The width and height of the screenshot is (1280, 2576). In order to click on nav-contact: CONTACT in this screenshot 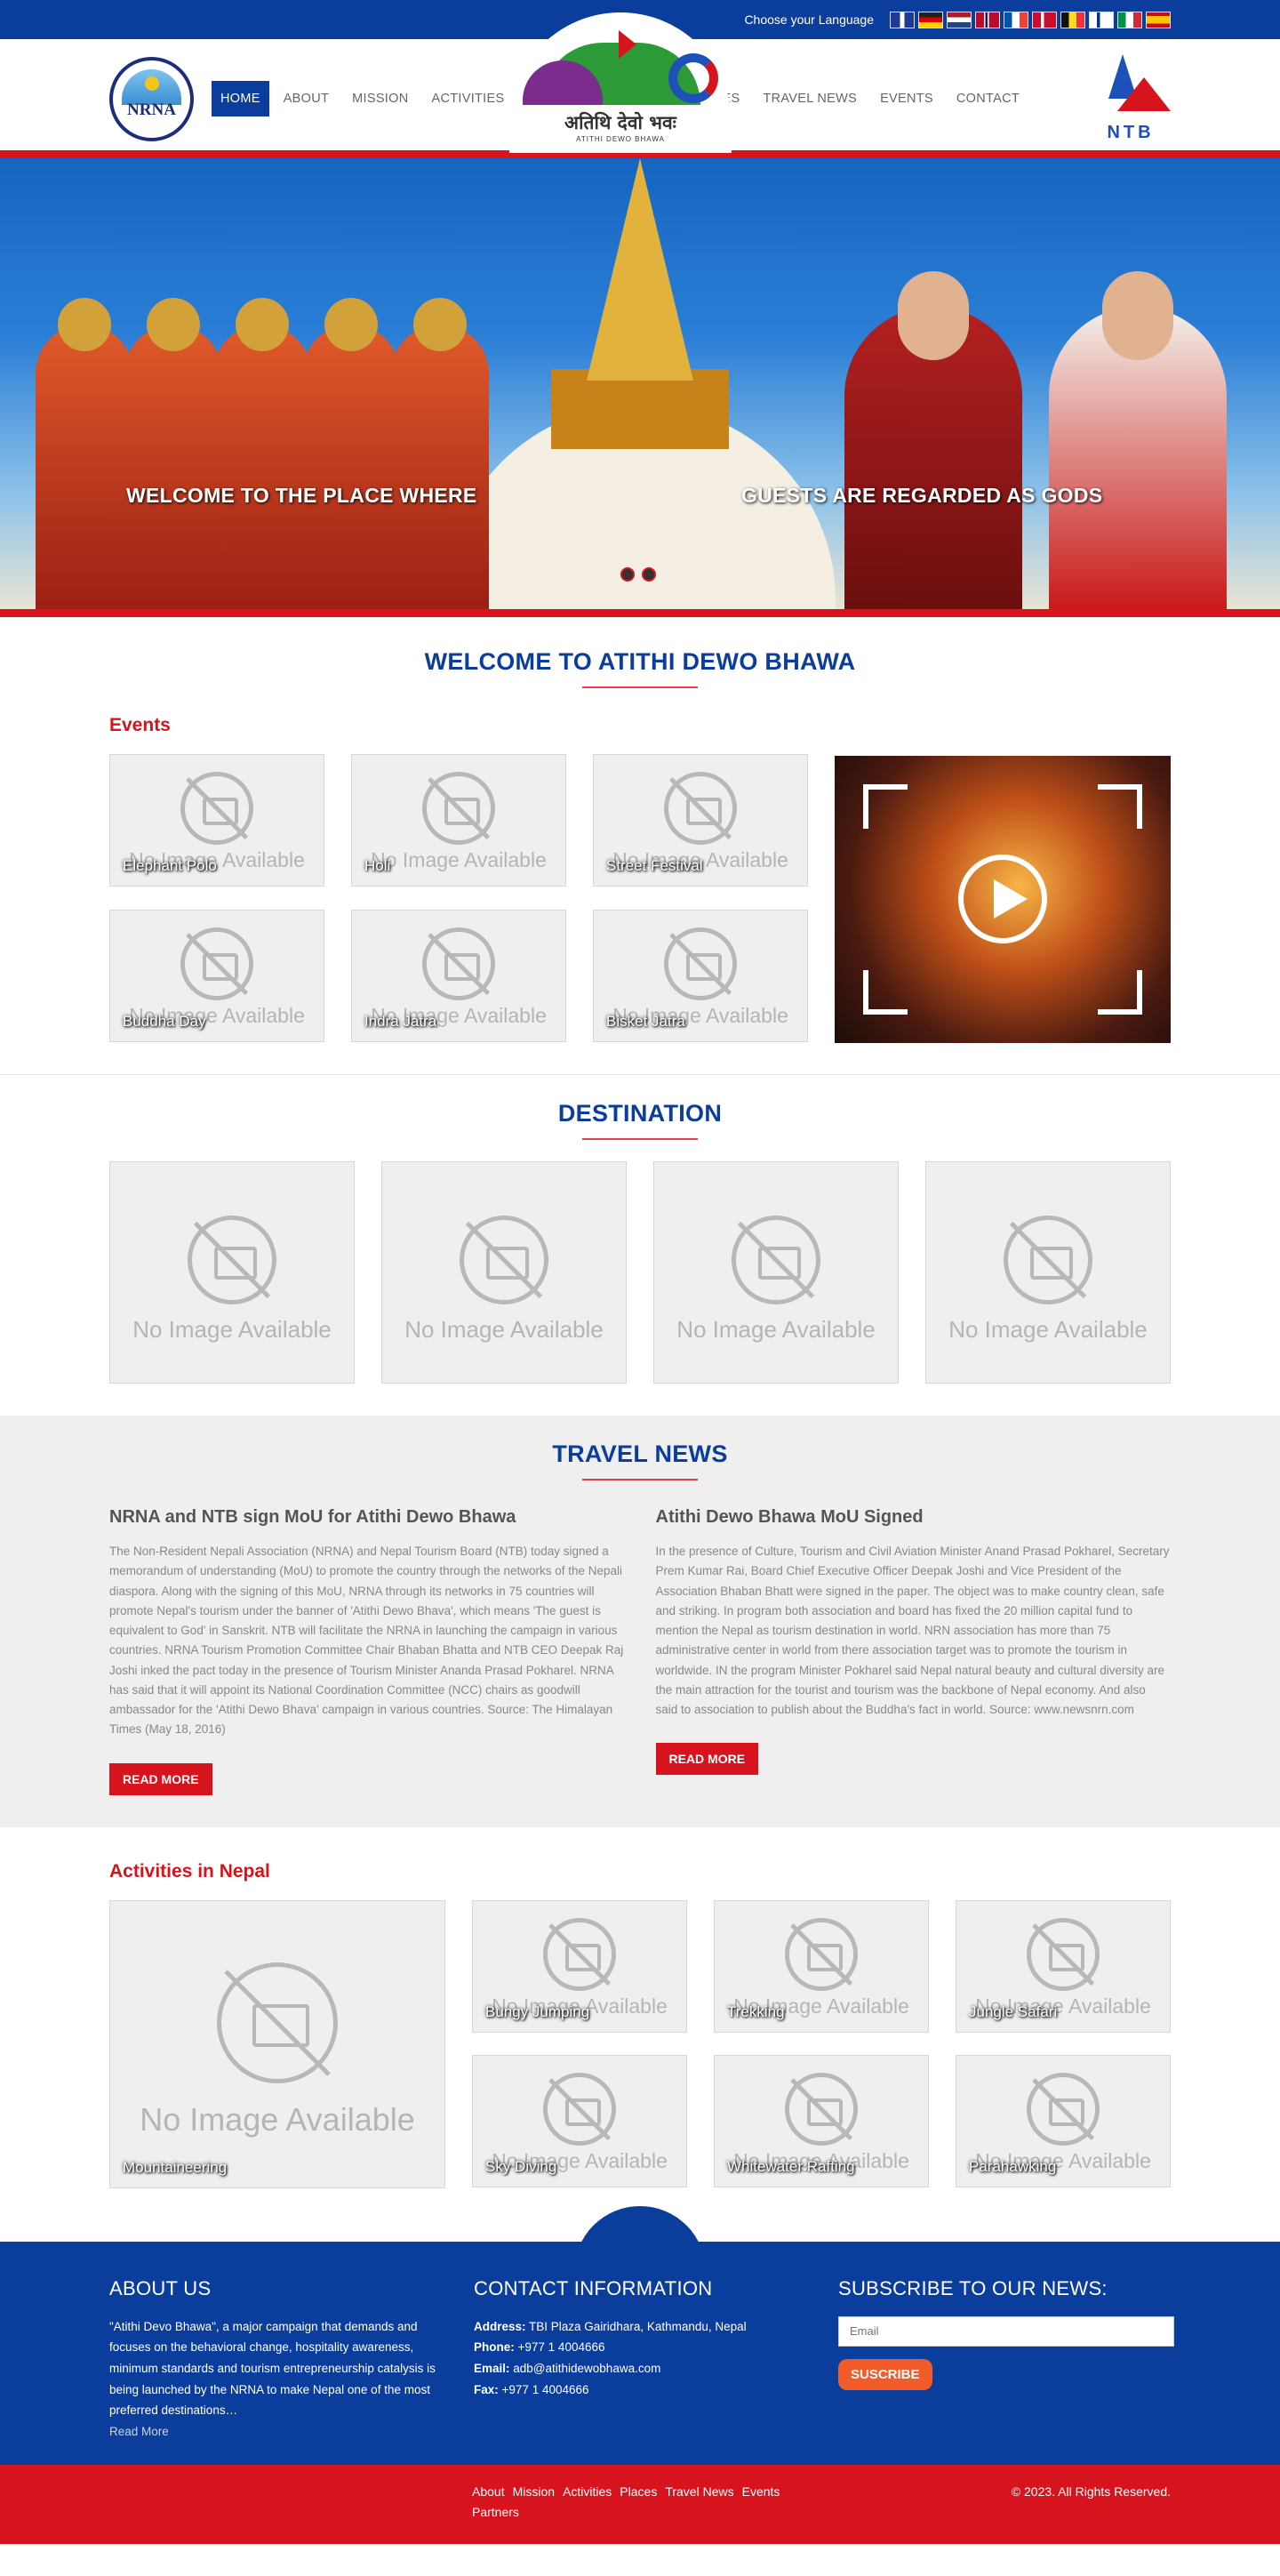, I will do `click(988, 98)`.